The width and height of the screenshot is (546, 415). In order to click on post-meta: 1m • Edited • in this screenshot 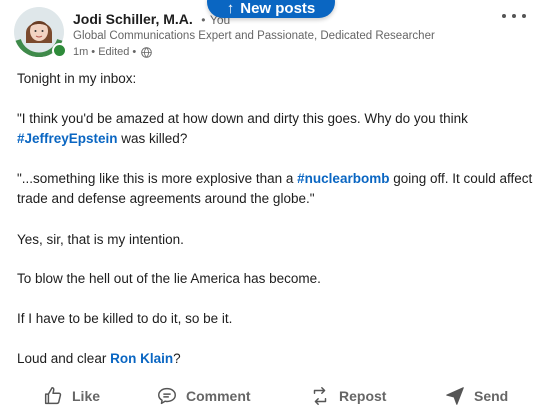, I will do `click(113, 52)`.